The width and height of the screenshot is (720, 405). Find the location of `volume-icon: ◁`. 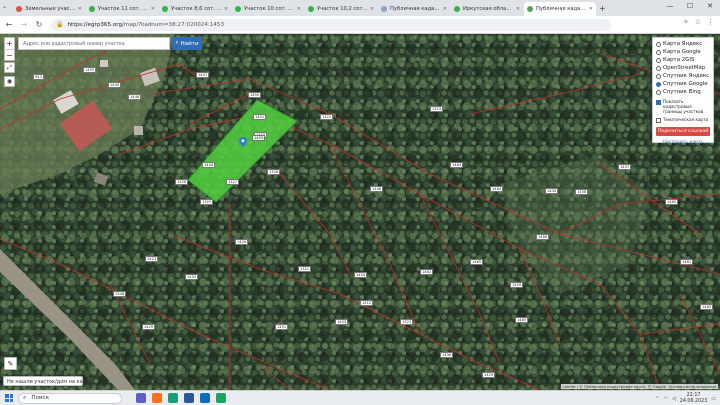

volume-icon: ◁ is located at coordinates (674, 399).